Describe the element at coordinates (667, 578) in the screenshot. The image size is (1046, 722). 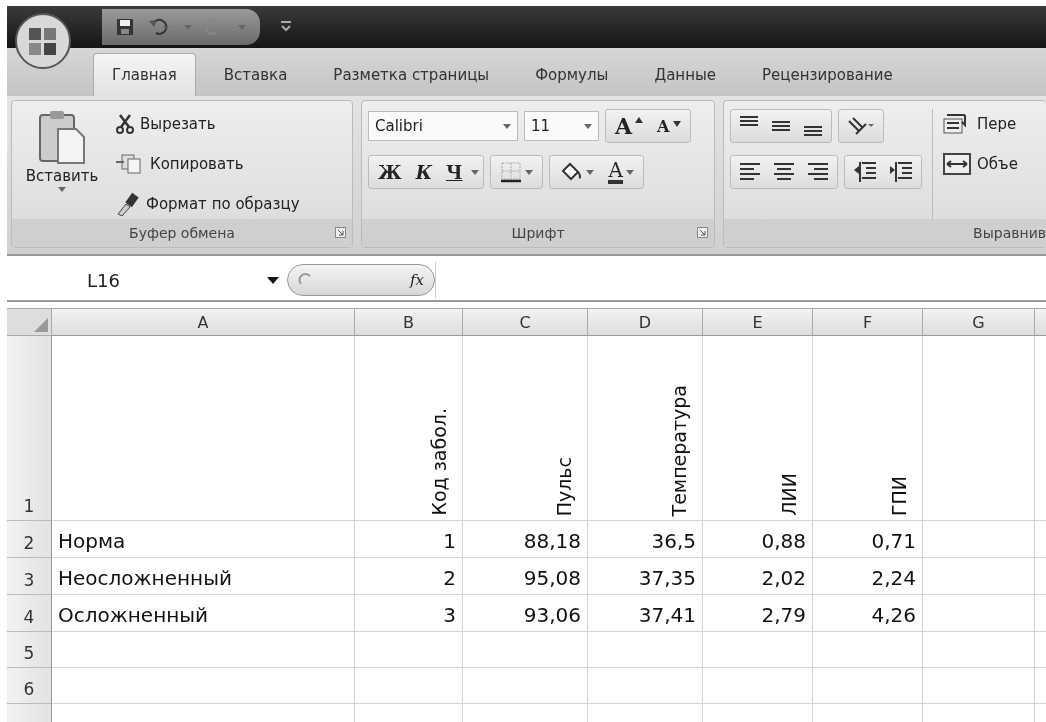
I see `table-cell: 37,35` at that location.